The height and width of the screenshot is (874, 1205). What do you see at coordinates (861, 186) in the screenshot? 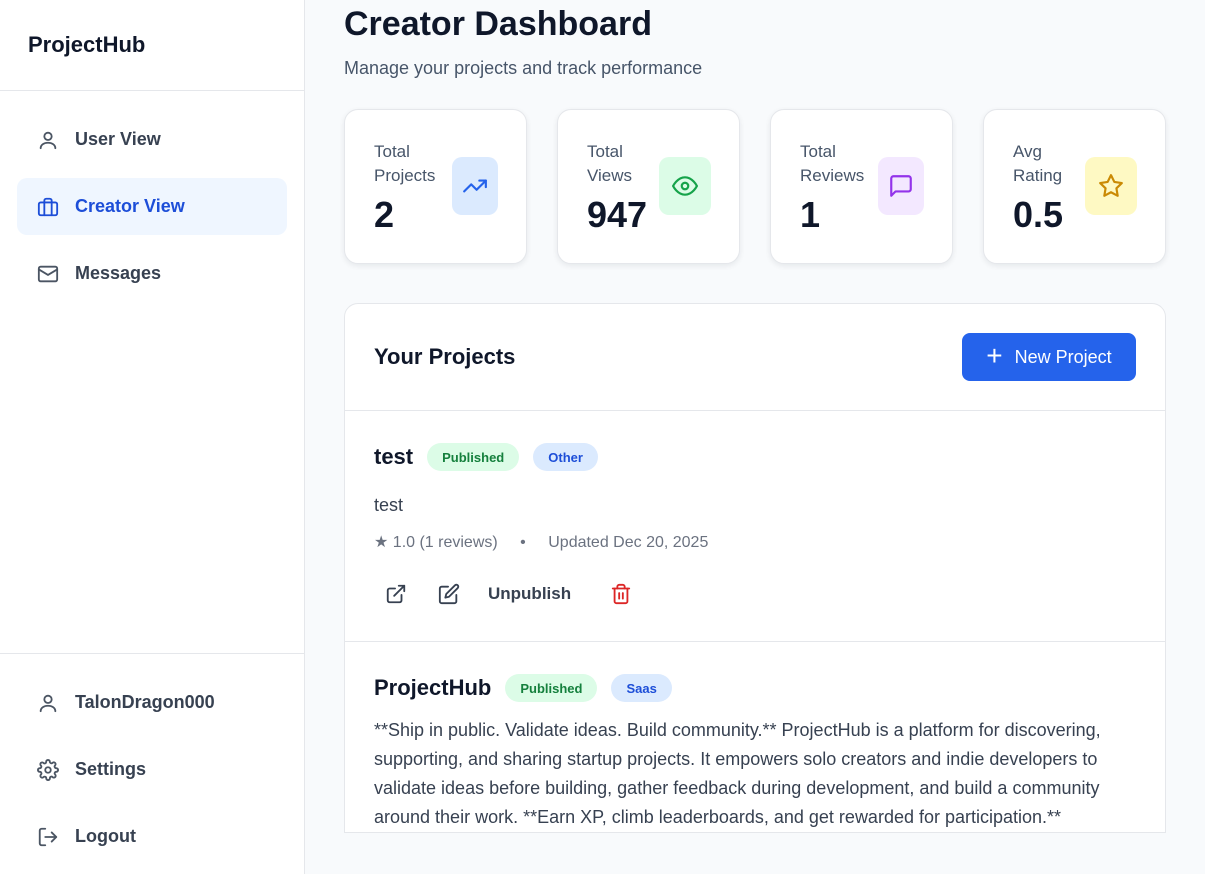
I see `stat-card-reviews: Total Reviews 1` at bounding box center [861, 186].